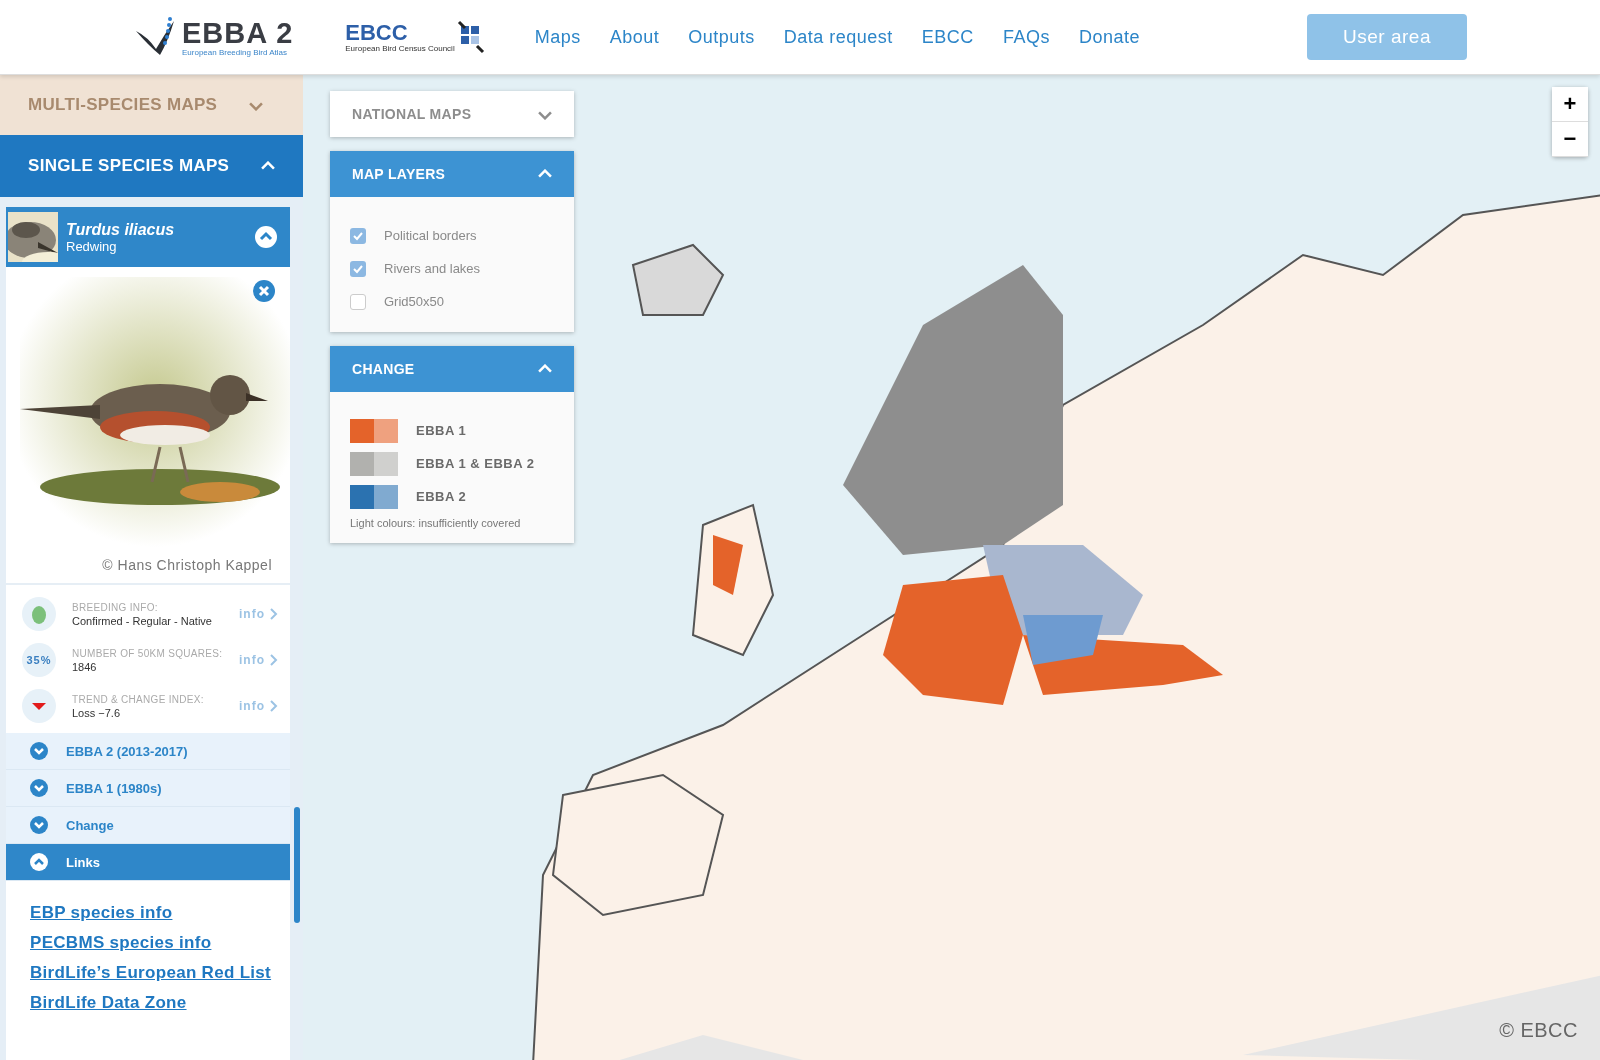 The height and width of the screenshot is (1060, 1600). I want to click on info-value: 1846, so click(85, 666).